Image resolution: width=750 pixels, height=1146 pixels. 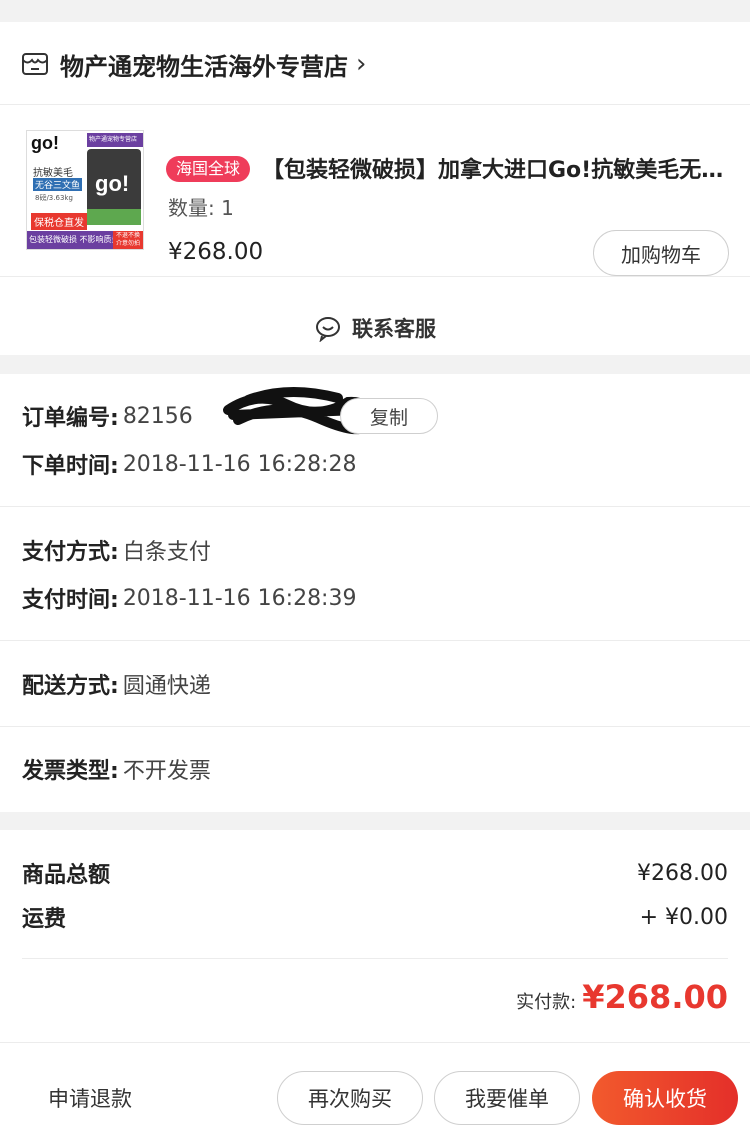 I want to click on order-time-value: 2018-11-16 16:28:28, so click(x=239, y=464).